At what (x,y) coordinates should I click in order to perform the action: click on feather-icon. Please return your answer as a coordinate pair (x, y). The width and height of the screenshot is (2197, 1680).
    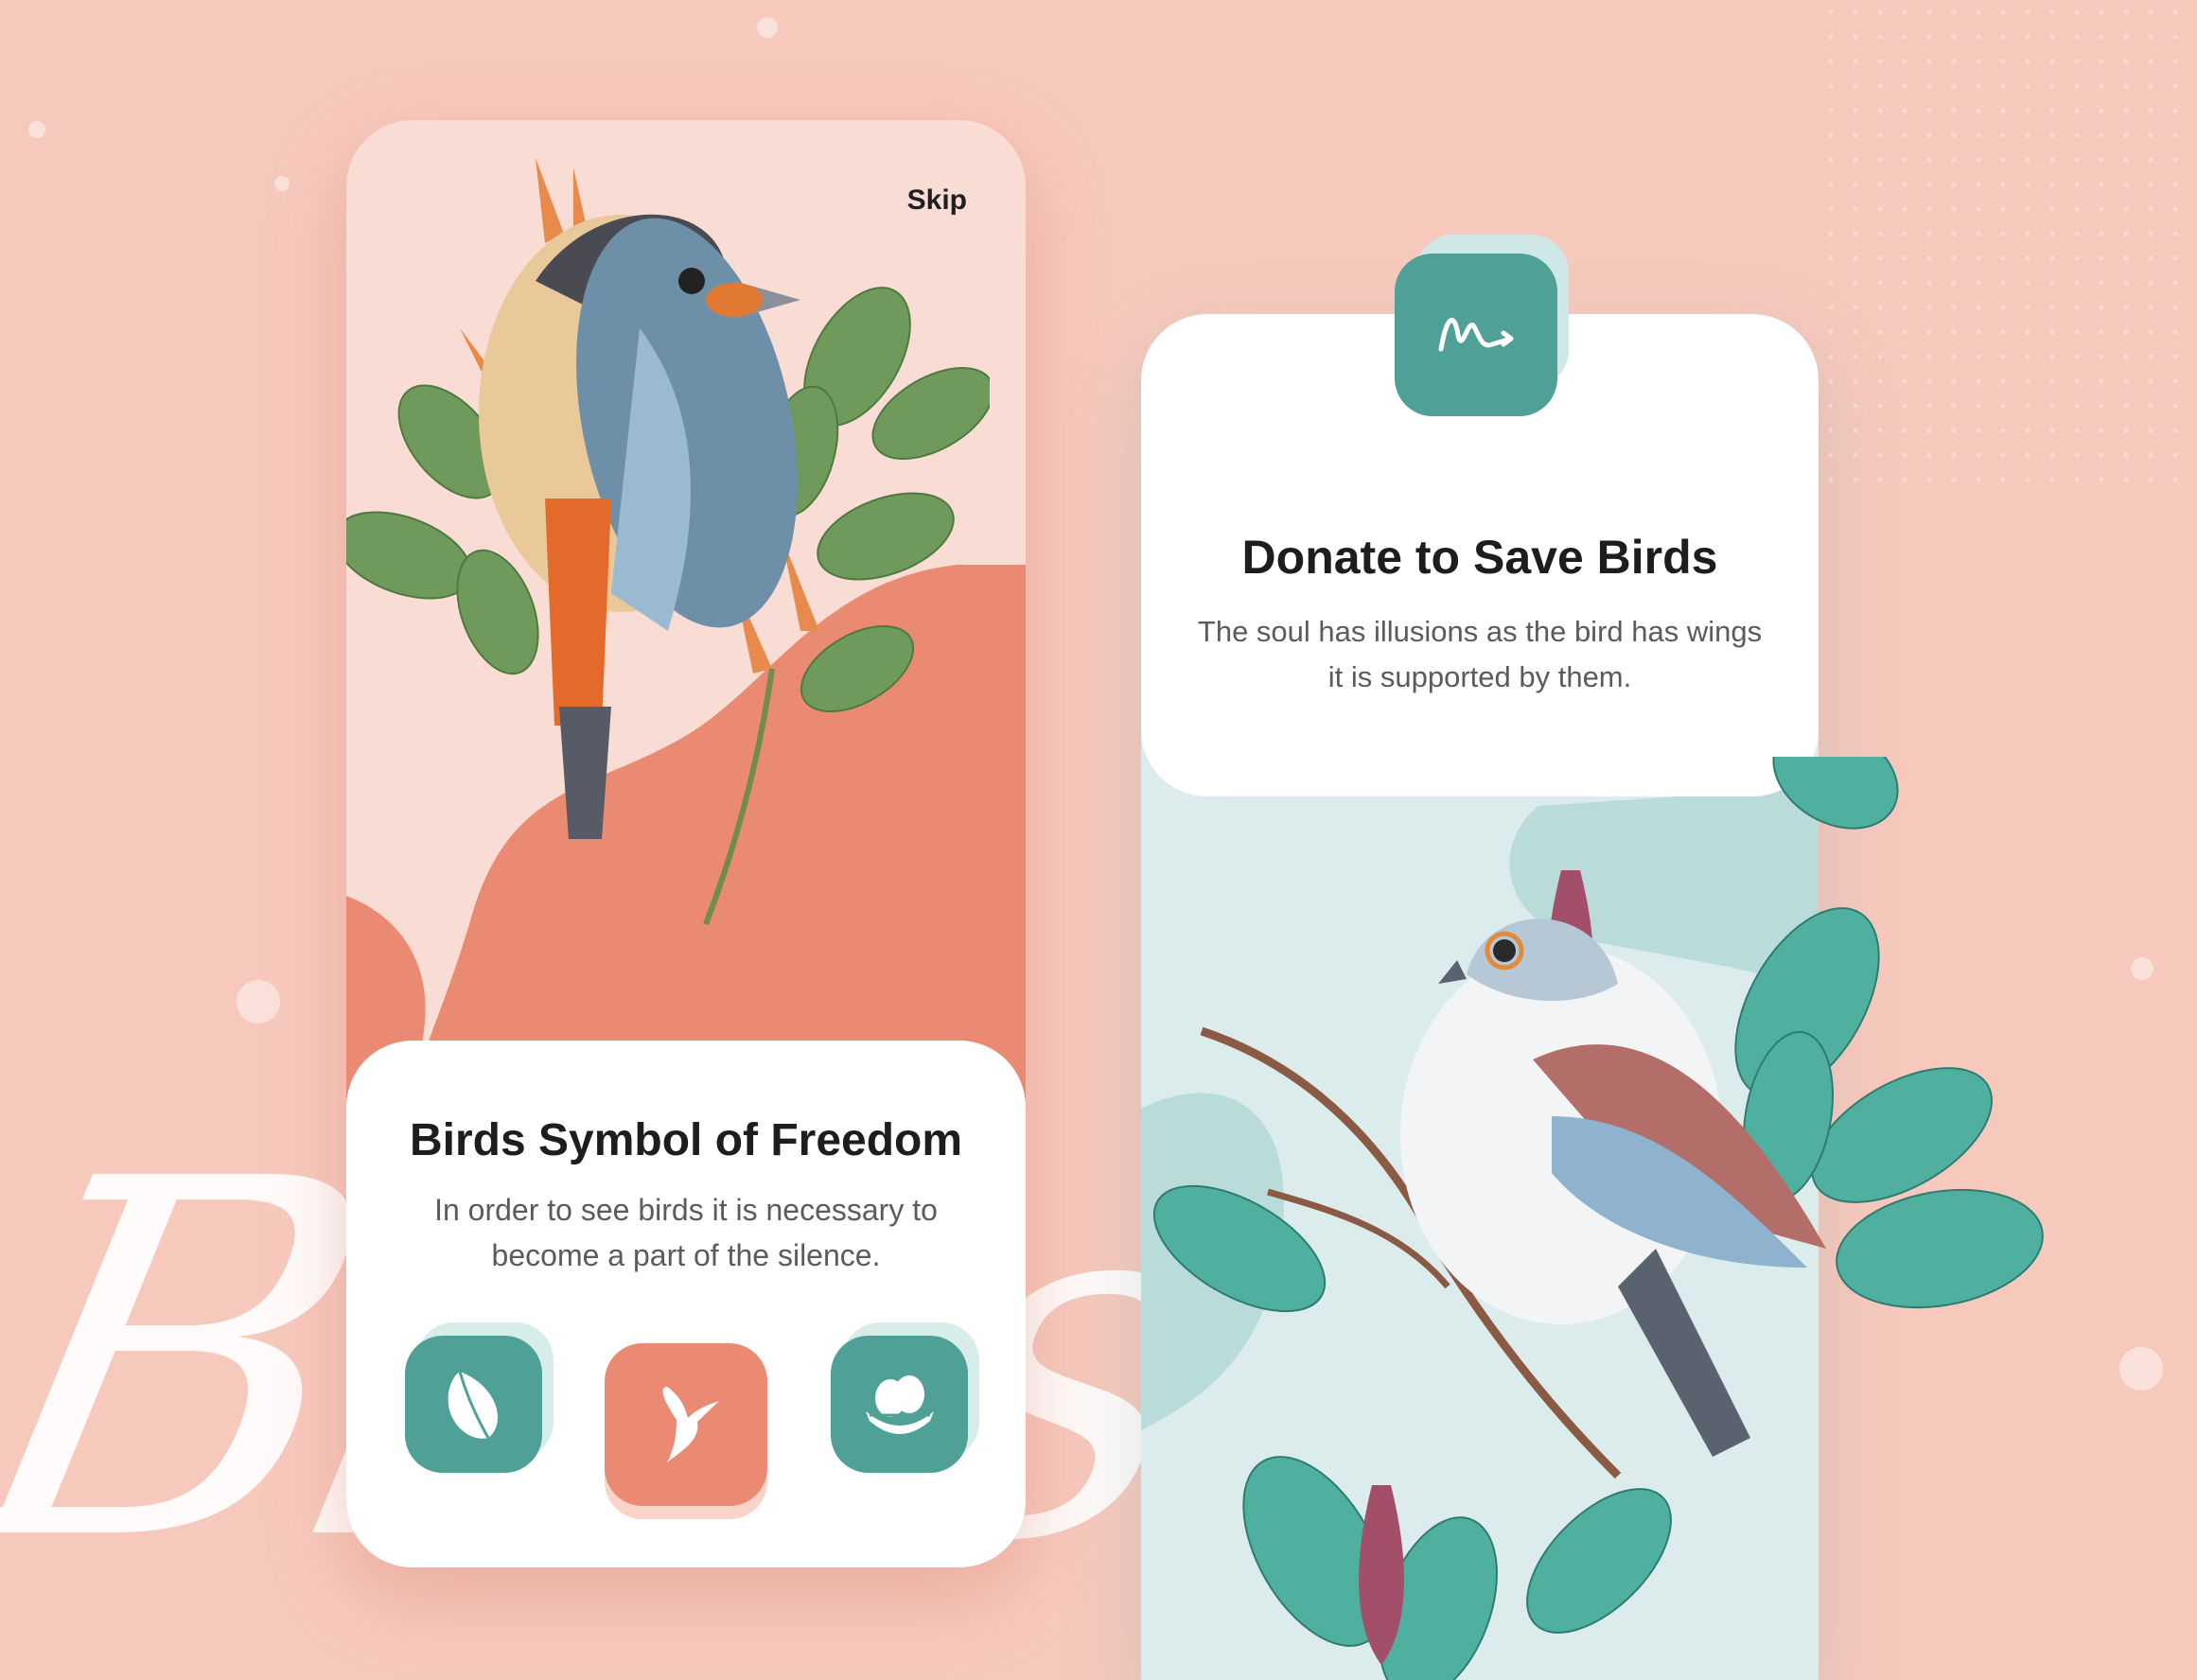
    Looking at the image, I should click on (473, 1405).